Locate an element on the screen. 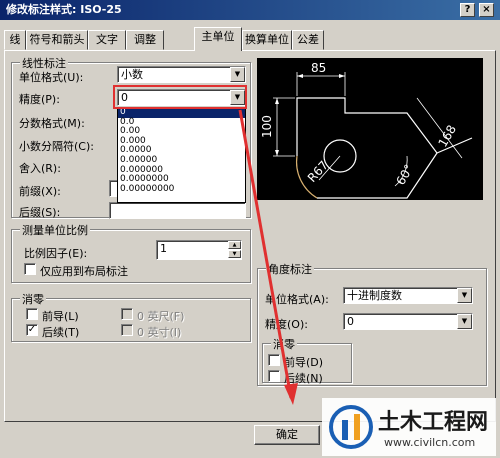 This screenshot has width=500, height=458. watermark: 土木工程网 www.civilcn.com is located at coordinates (409, 427).